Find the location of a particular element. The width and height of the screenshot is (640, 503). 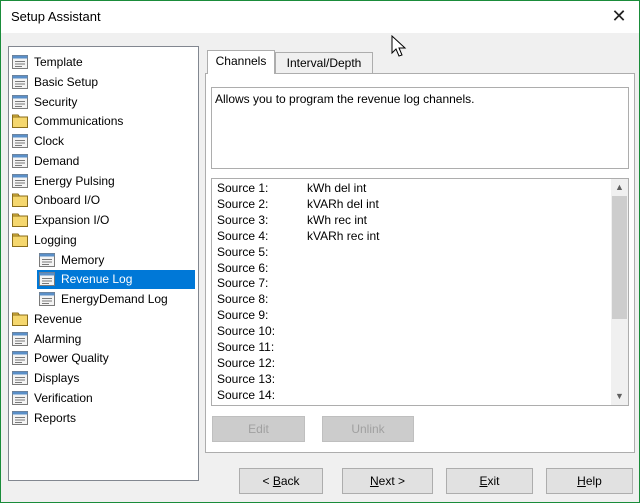

tree-item: Basic Setup is located at coordinates (102, 82).